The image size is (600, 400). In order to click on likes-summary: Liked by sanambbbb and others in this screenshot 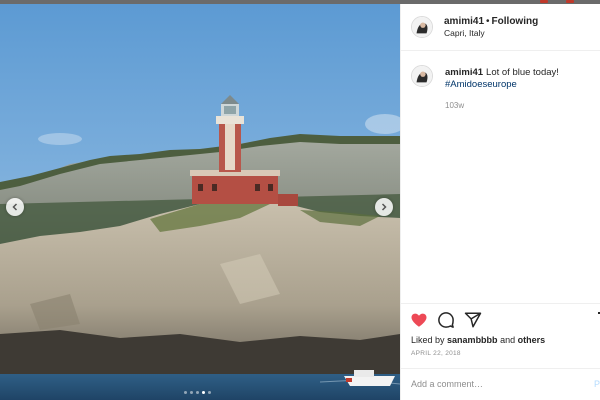, I will do `click(478, 340)`.